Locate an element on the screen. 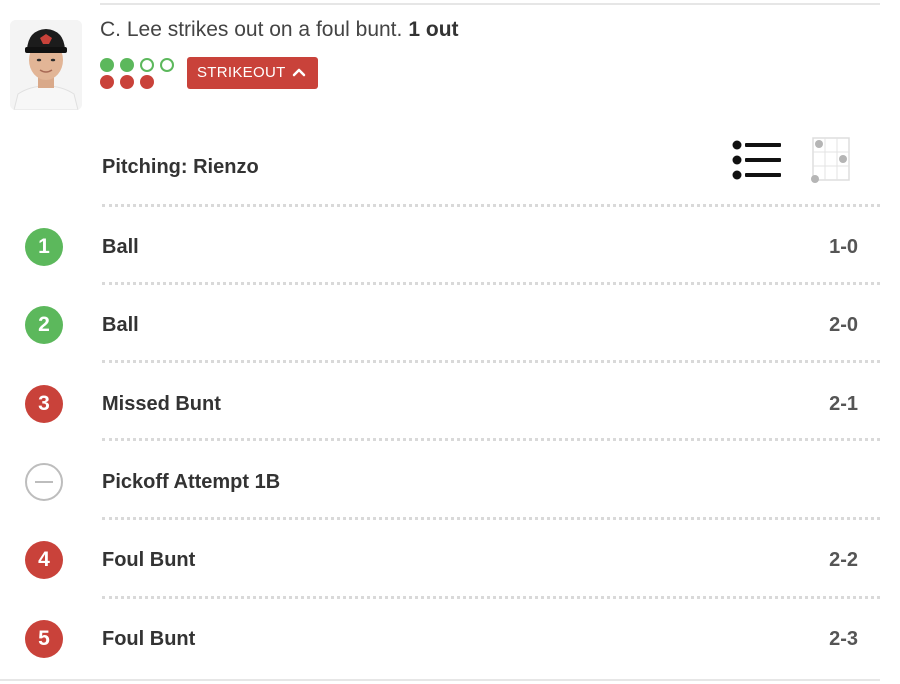 The height and width of the screenshot is (684, 900). pitch-number-badge: 4 is located at coordinates (44, 560).